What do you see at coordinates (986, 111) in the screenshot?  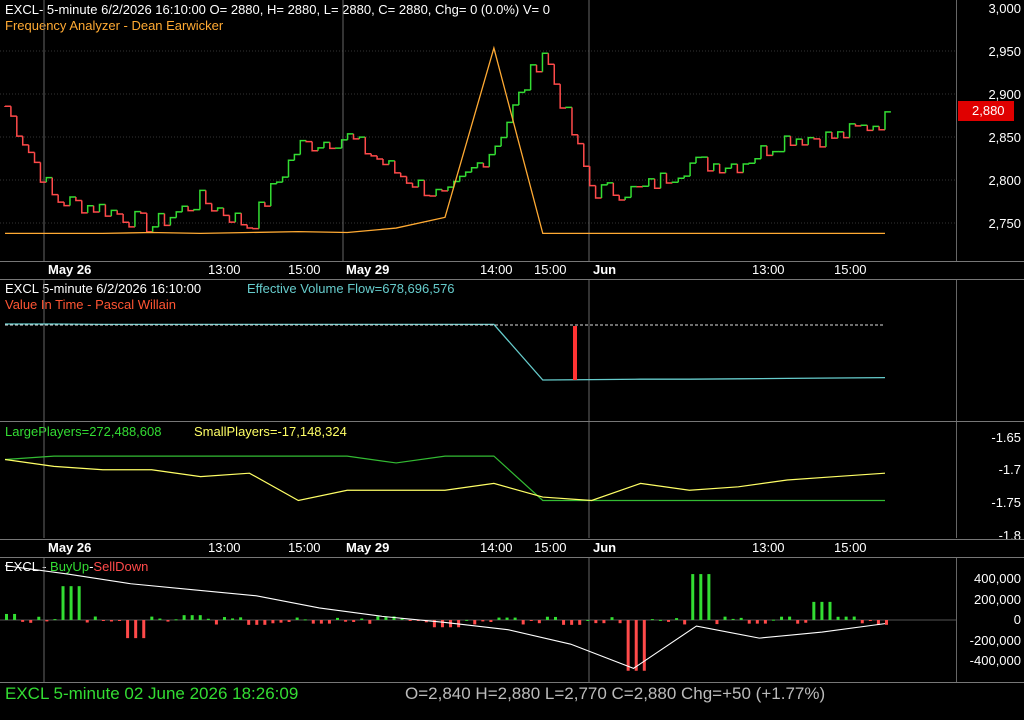 I see `last-price-tag: 2,880` at bounding box center [986, 111].